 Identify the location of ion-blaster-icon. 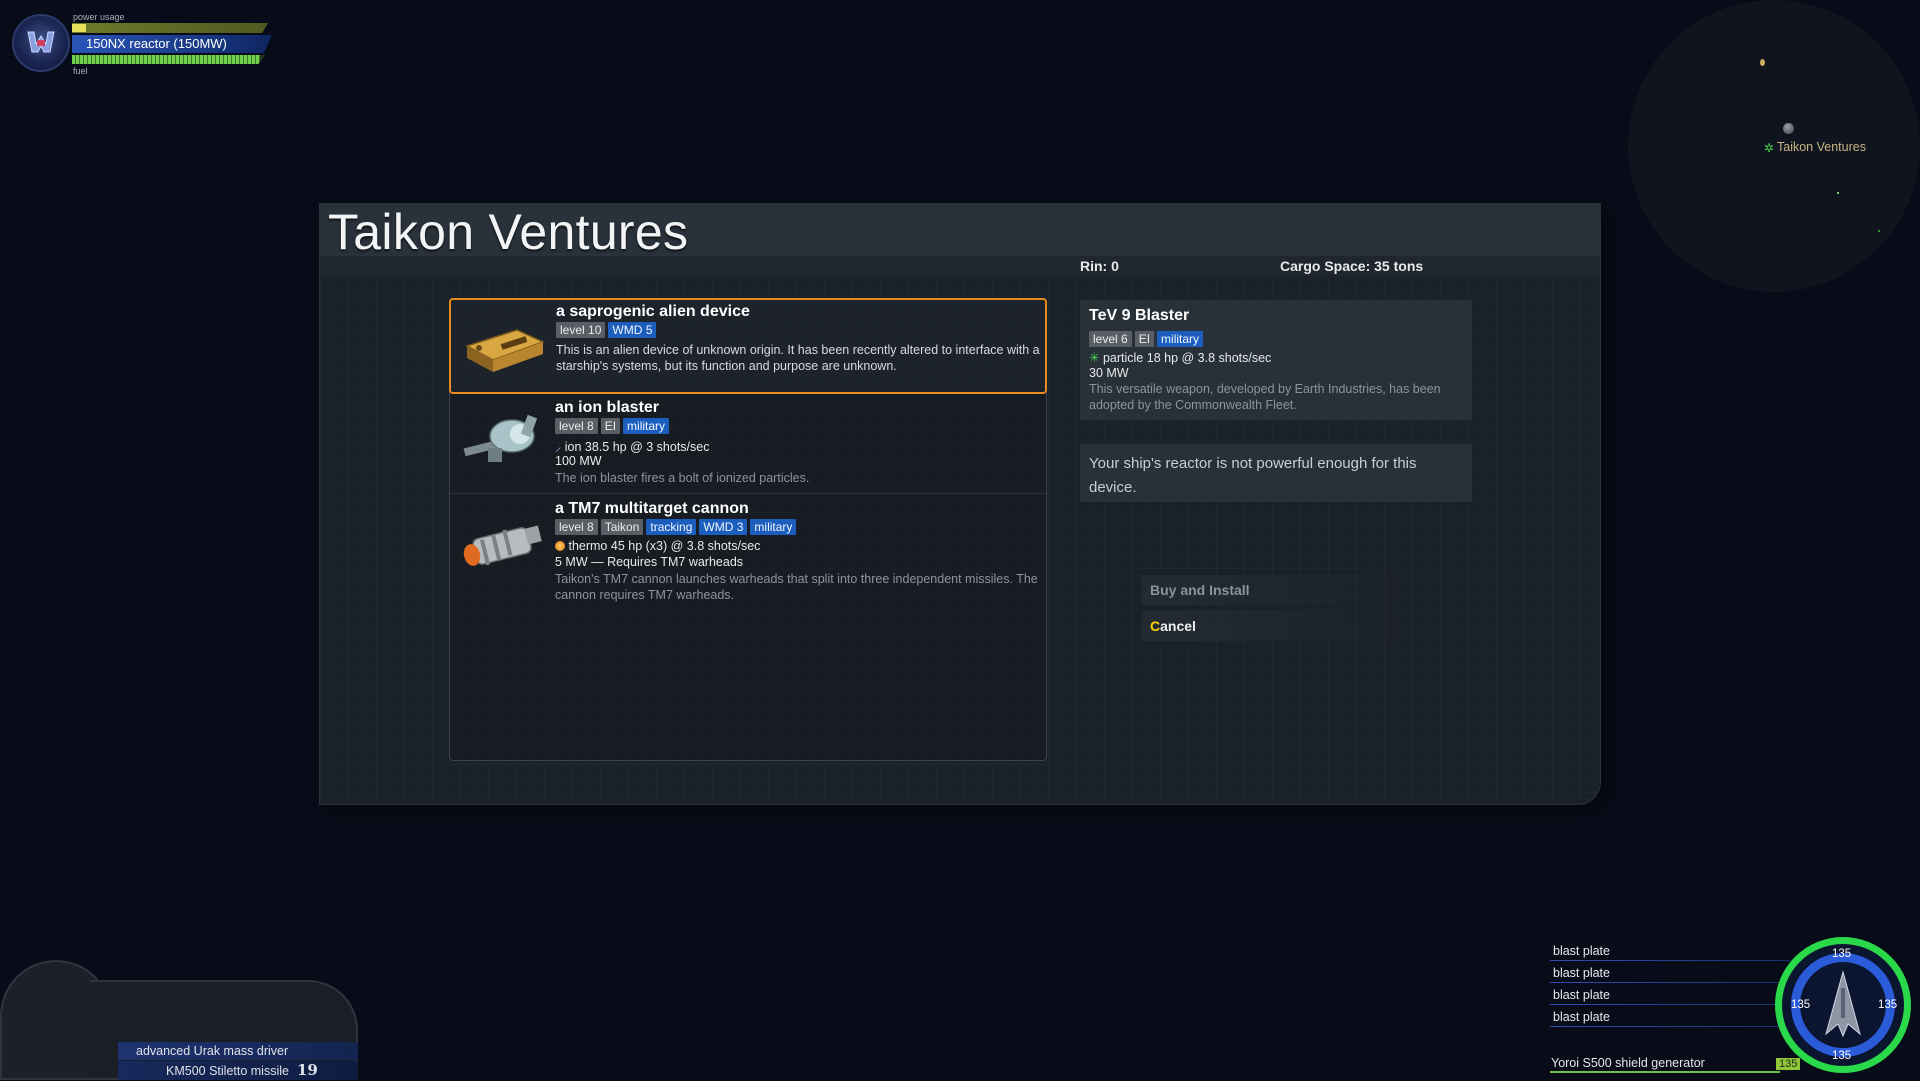
(503, 439).